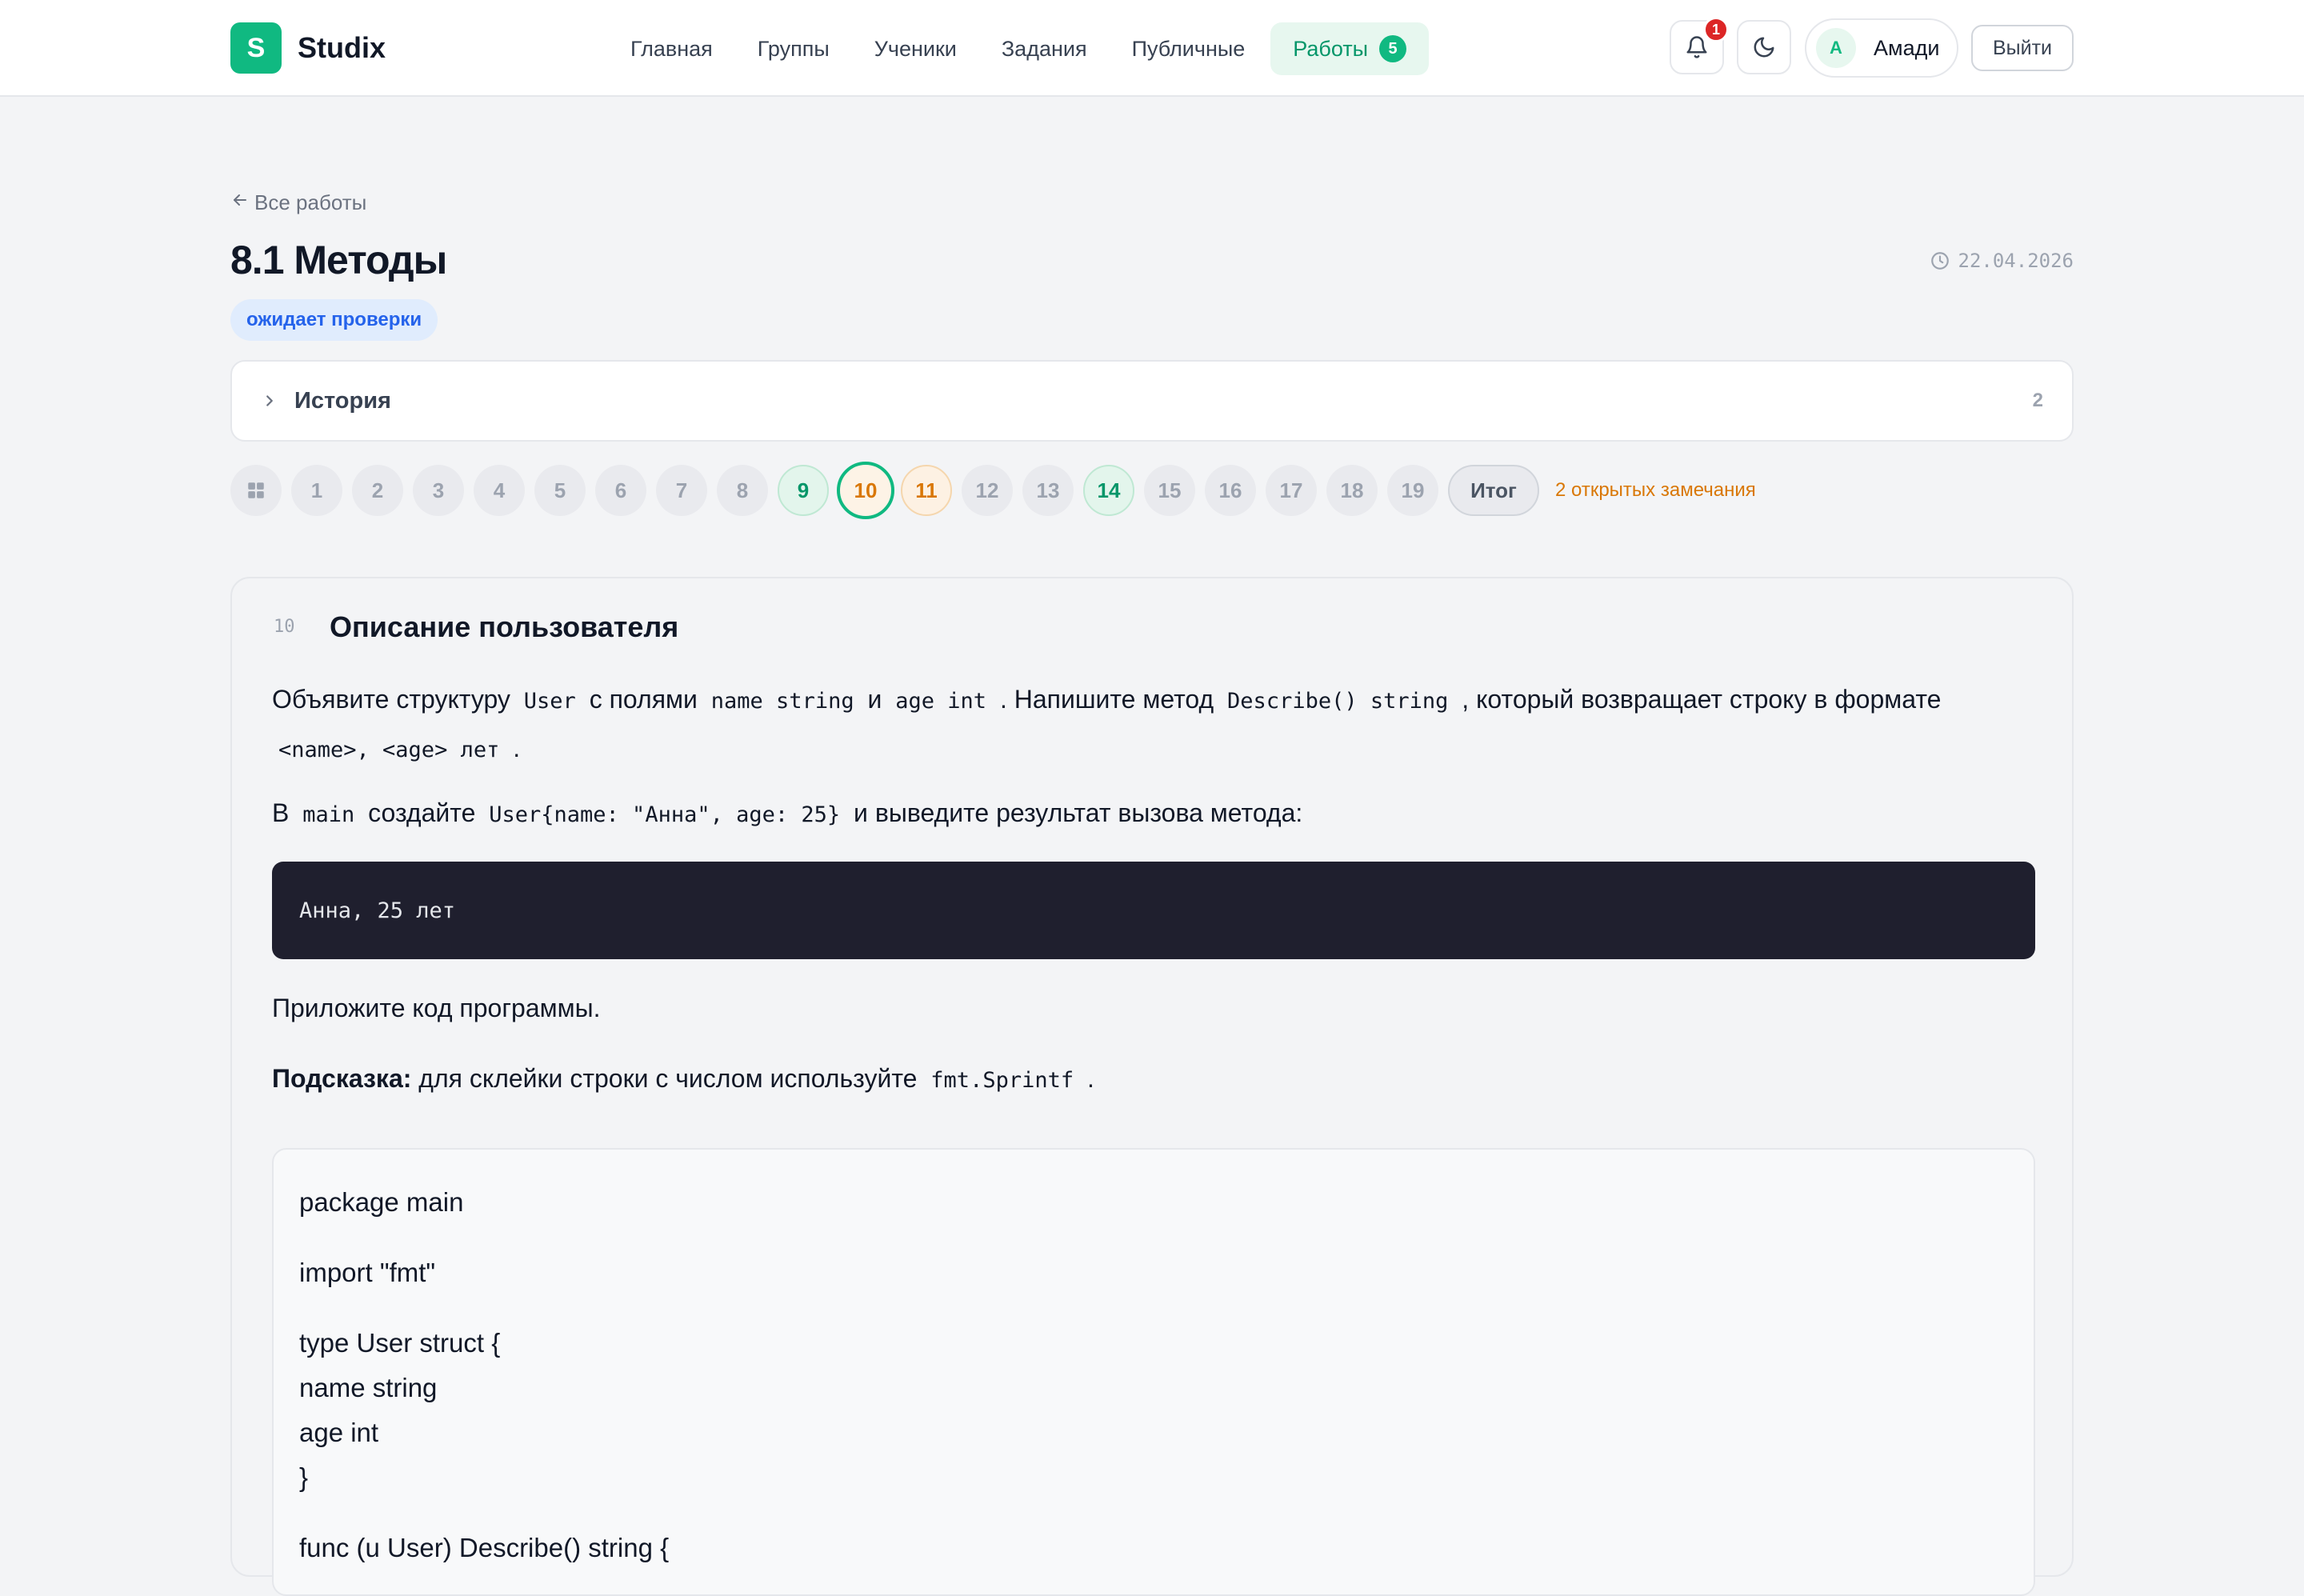 This screenshot has width=2304, height=1596. Describe the element at coordinates (1493, 490) in the screenshot. I see `step-total: Итог` at that location.